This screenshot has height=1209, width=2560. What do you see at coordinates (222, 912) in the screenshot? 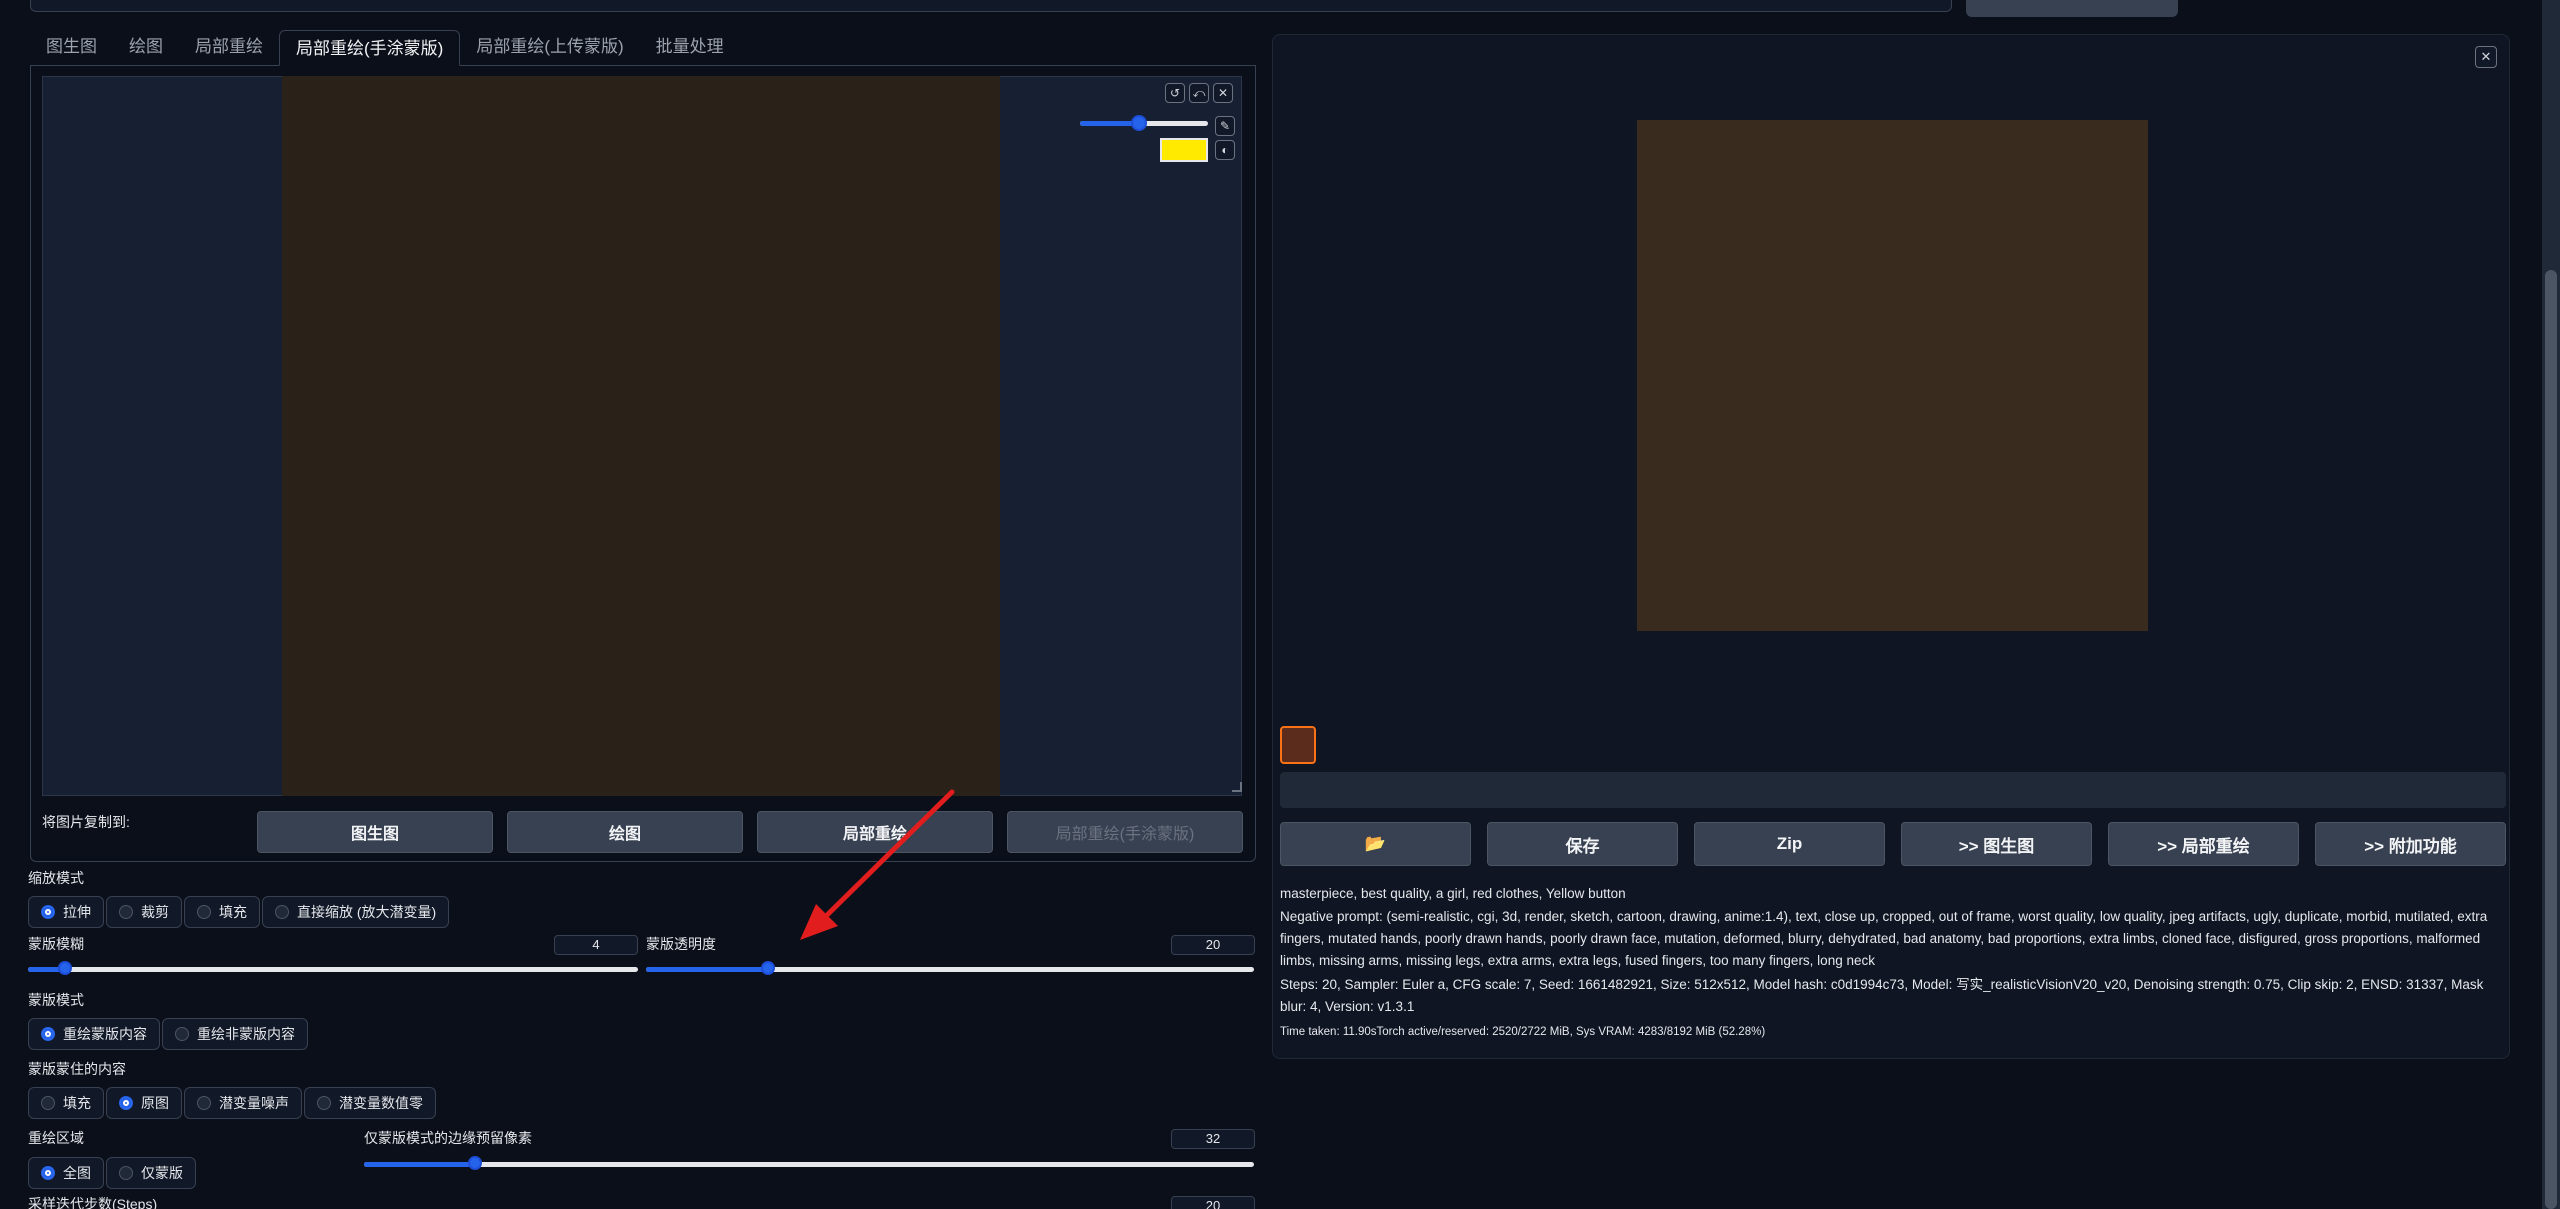
I see `radio-resize-fill: 填充` at bounding box center [222, 912].